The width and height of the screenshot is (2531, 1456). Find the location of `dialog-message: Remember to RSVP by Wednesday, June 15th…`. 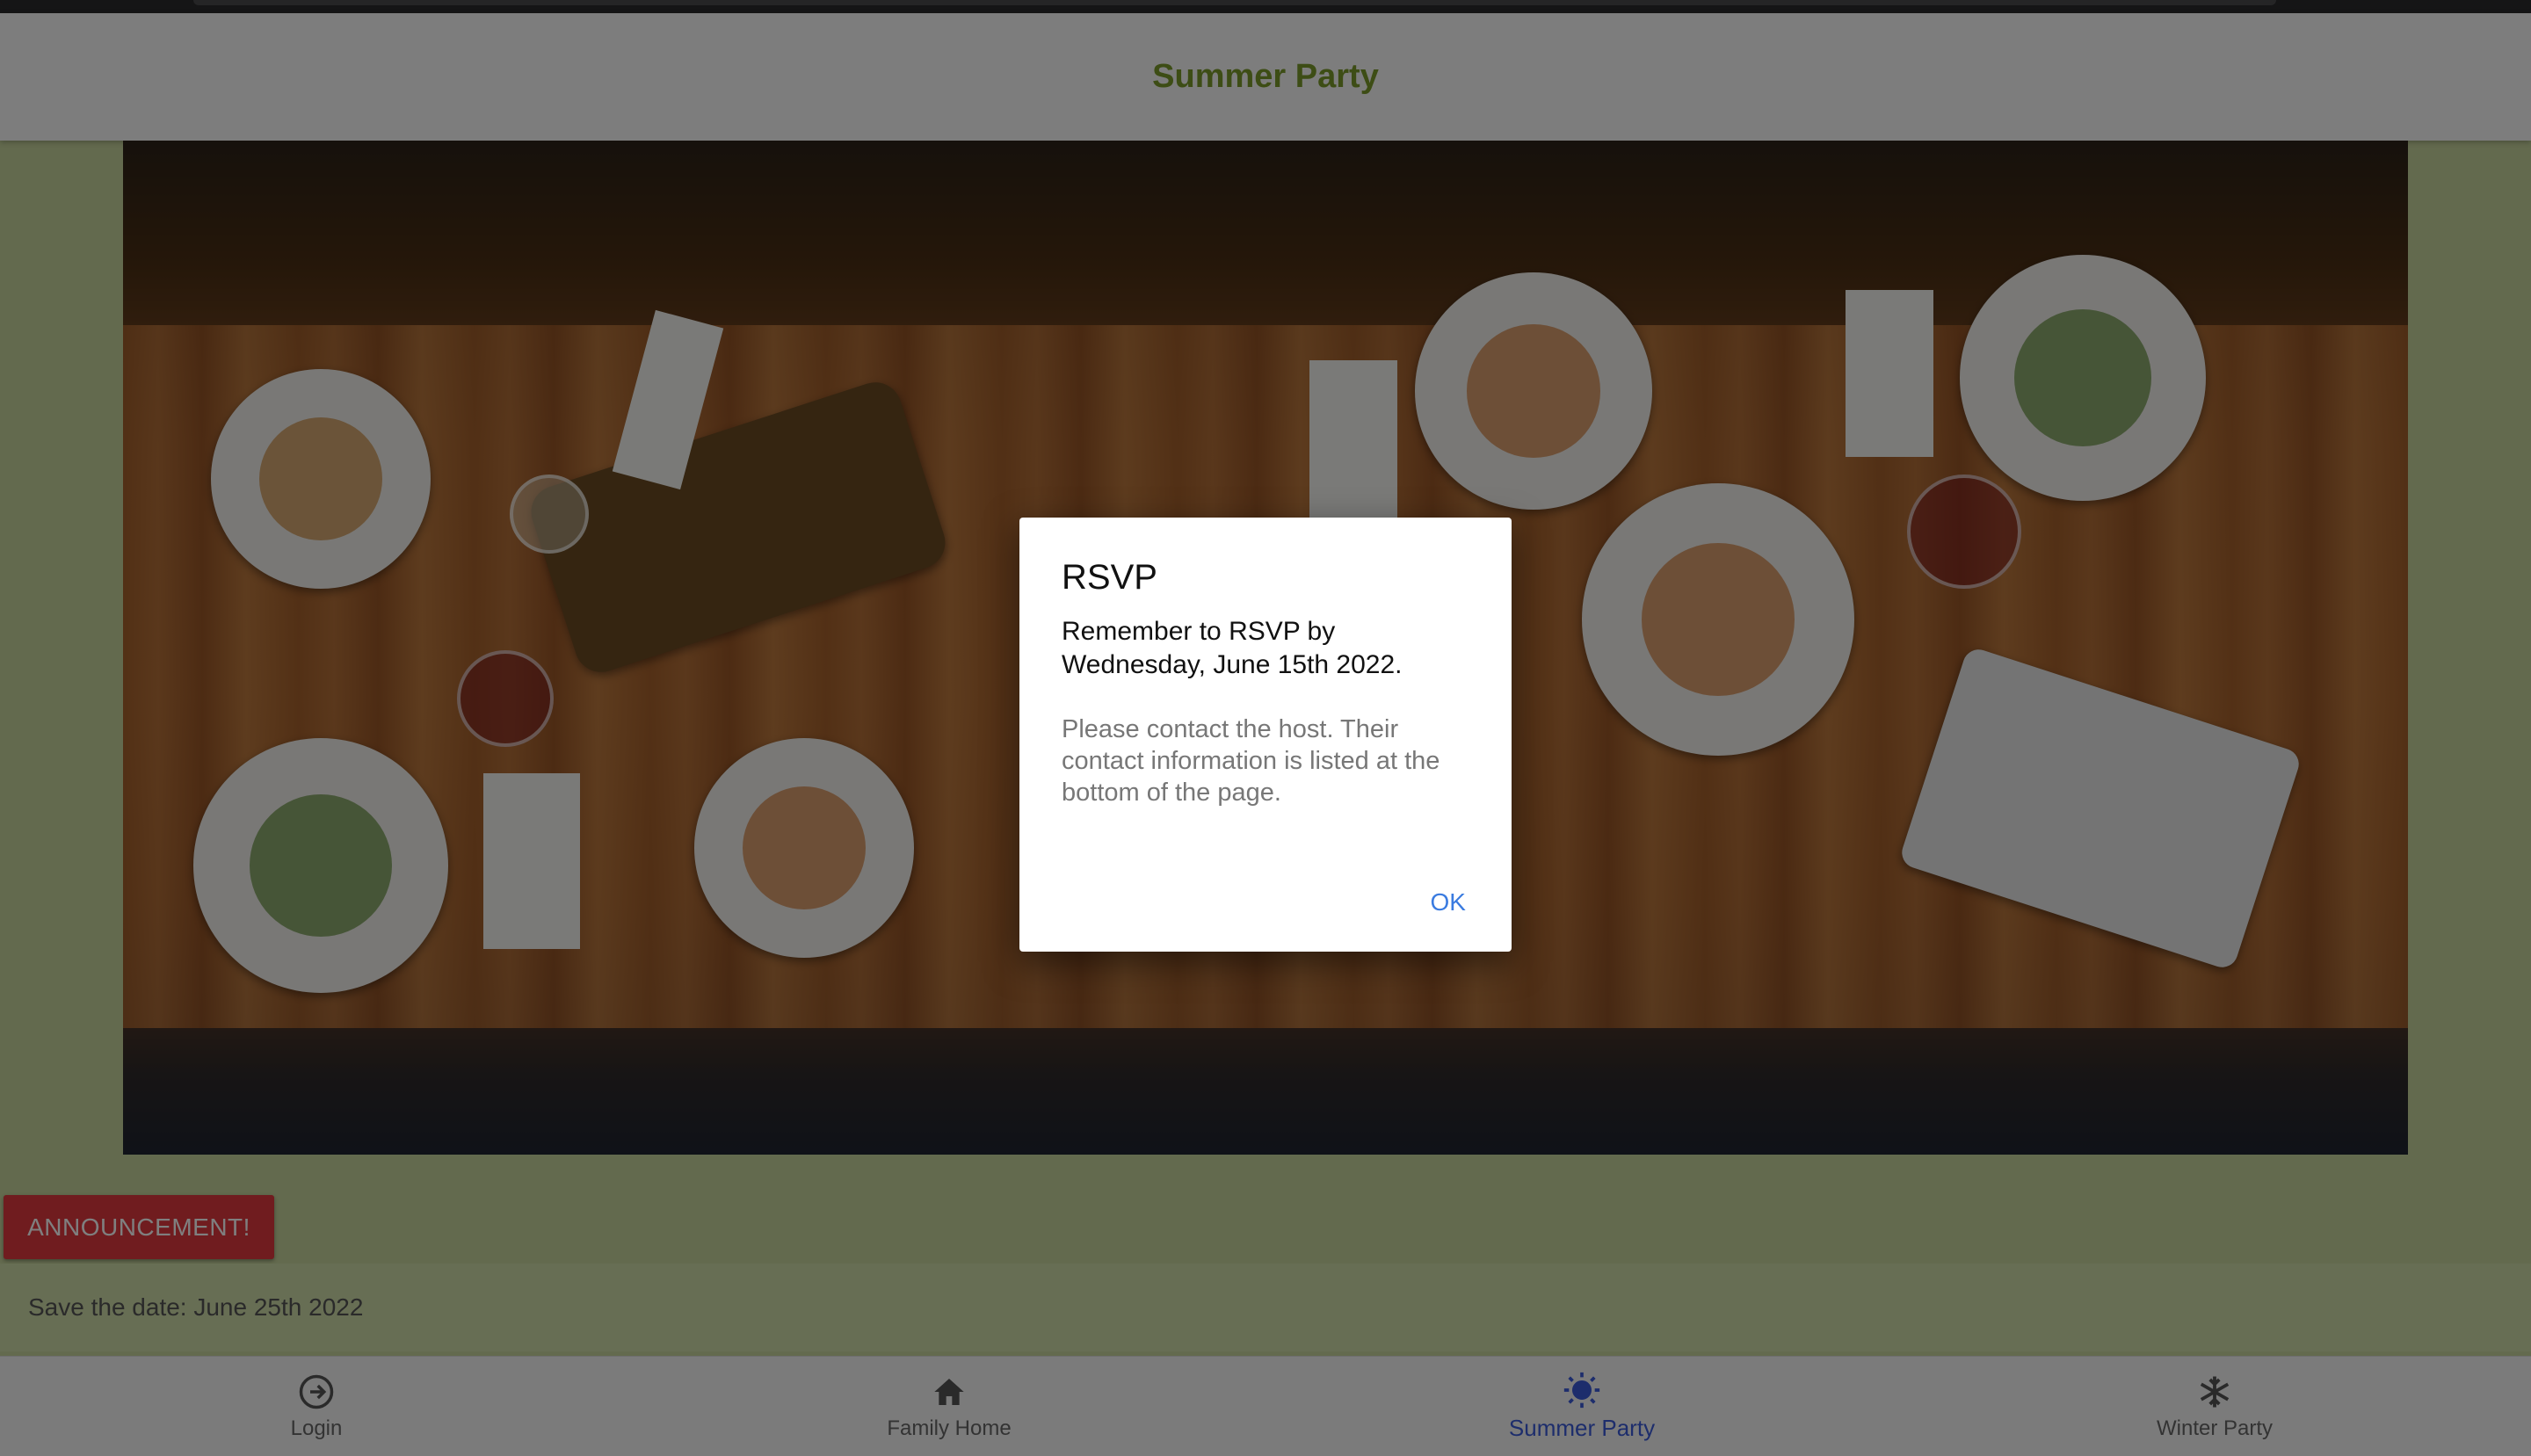

dialog-message: Remember to RSVP by Wednesday, June 15th… is located at coordinates (1233, 648).